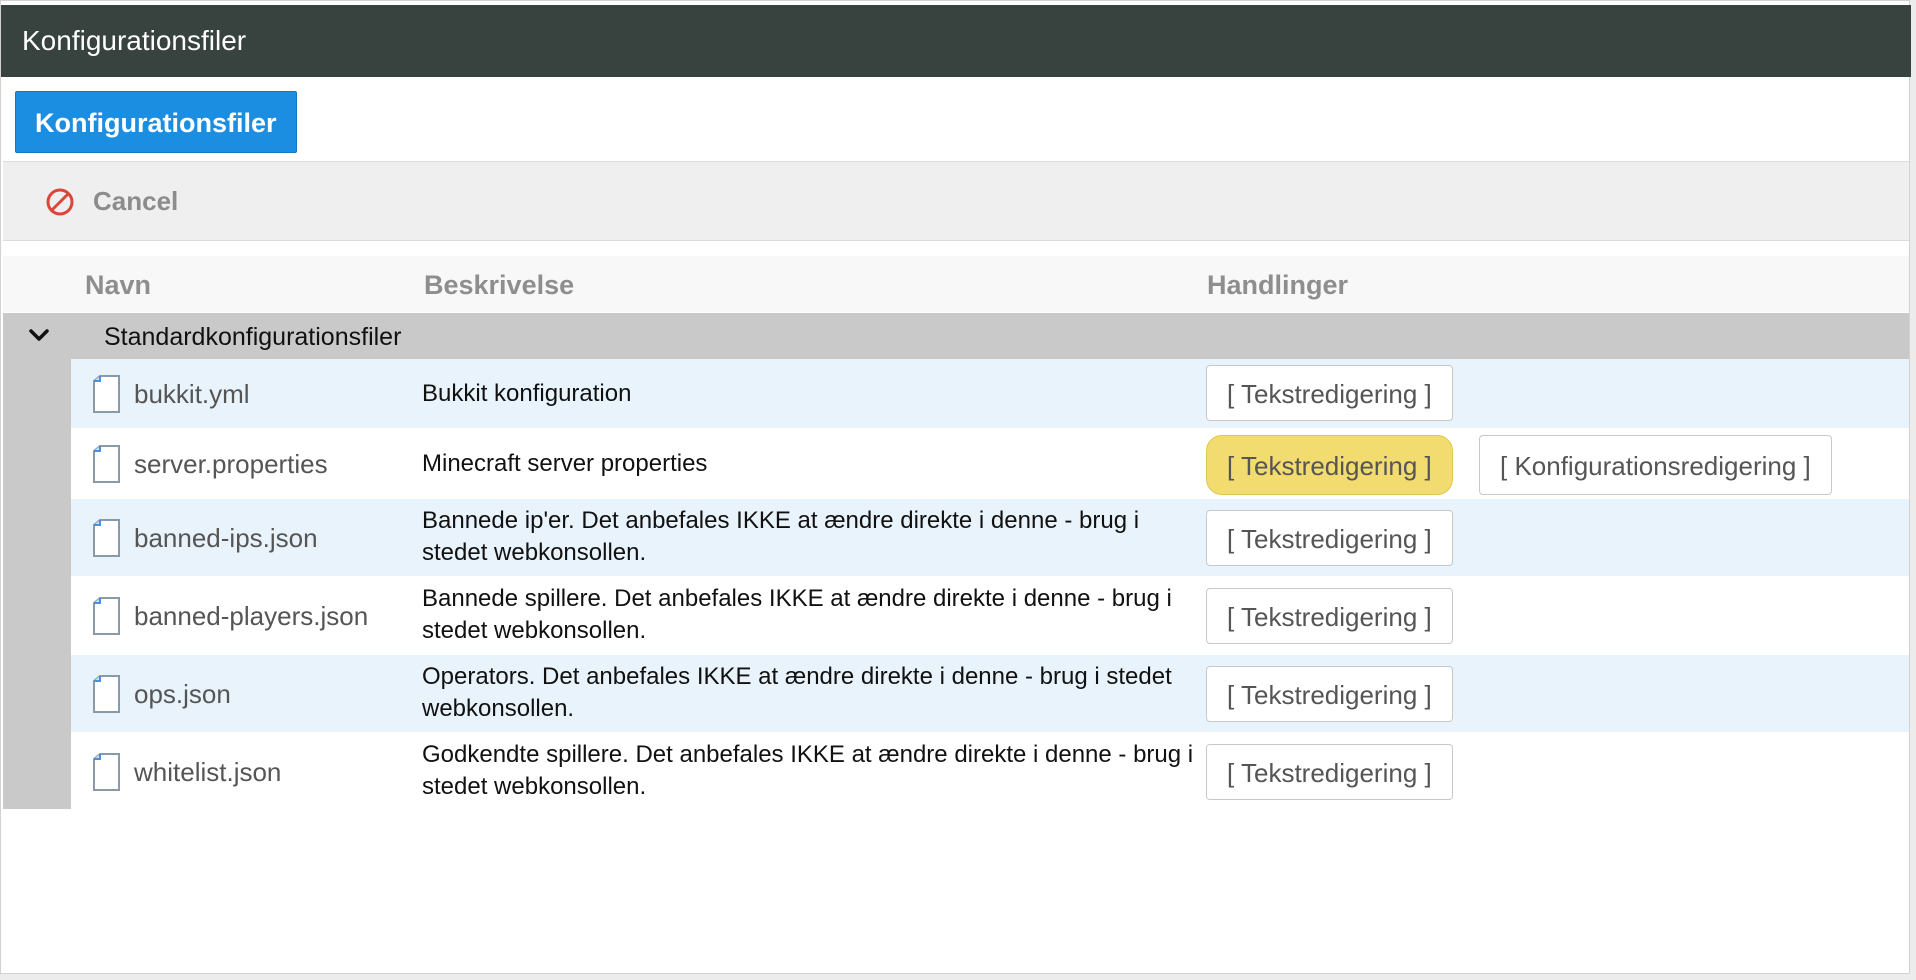 This screenshot has height=980, width=1916. Describe the element at coordinates (251, 615) in the screenshot. I see `file-name: banned-players.json` at that location.